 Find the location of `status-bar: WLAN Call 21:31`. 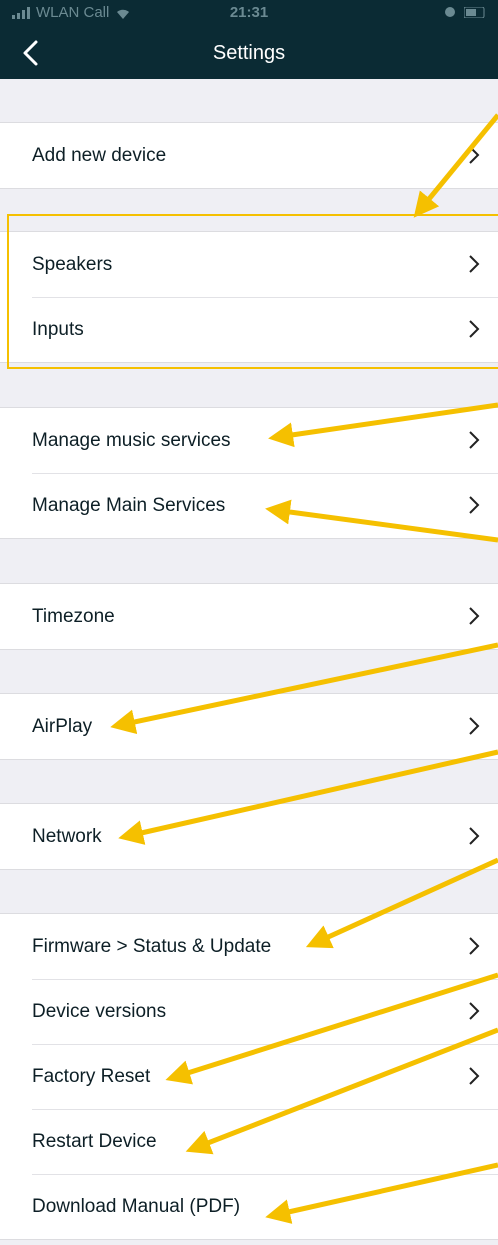

status-bar: WLAN Call 21:31 is located at coordinates (249, 14).